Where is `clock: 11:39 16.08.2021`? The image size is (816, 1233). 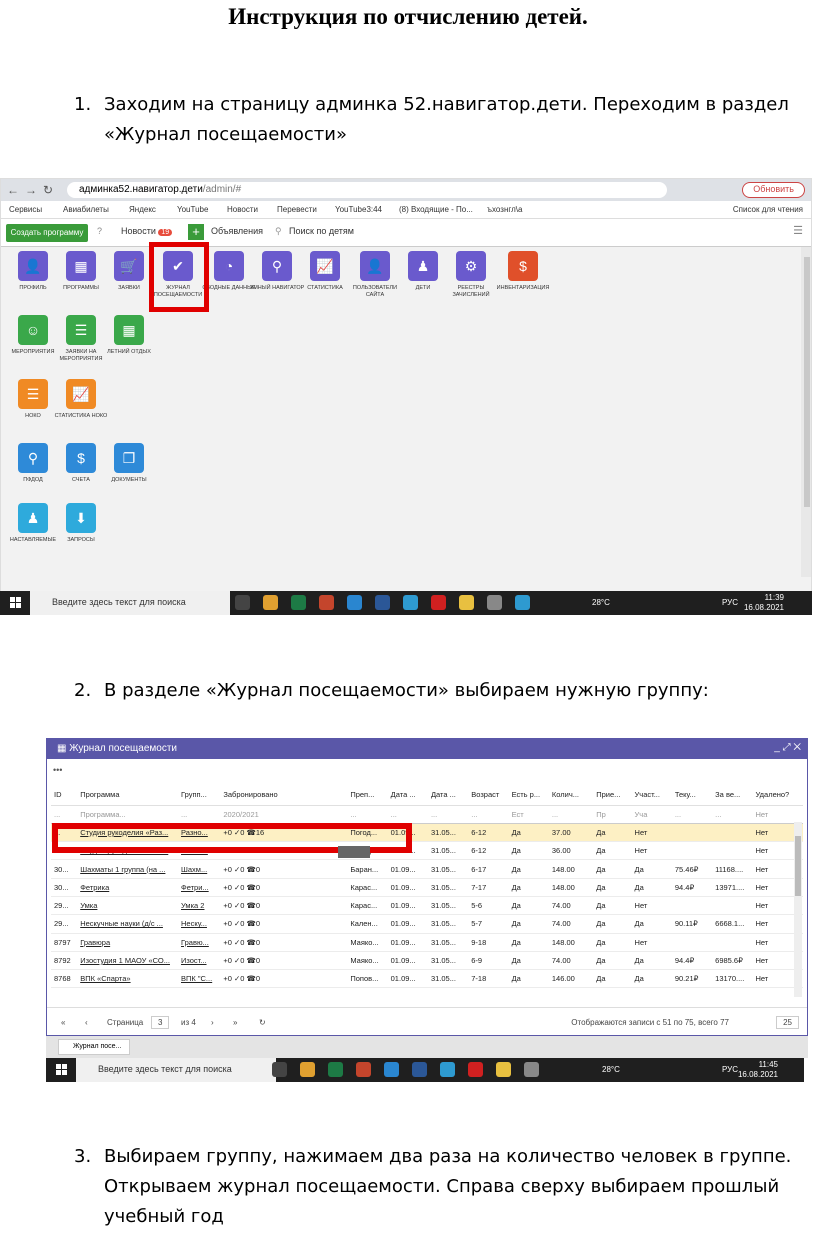
clock: 11:39 16.08.2021 is located at coordinates (764, 603).